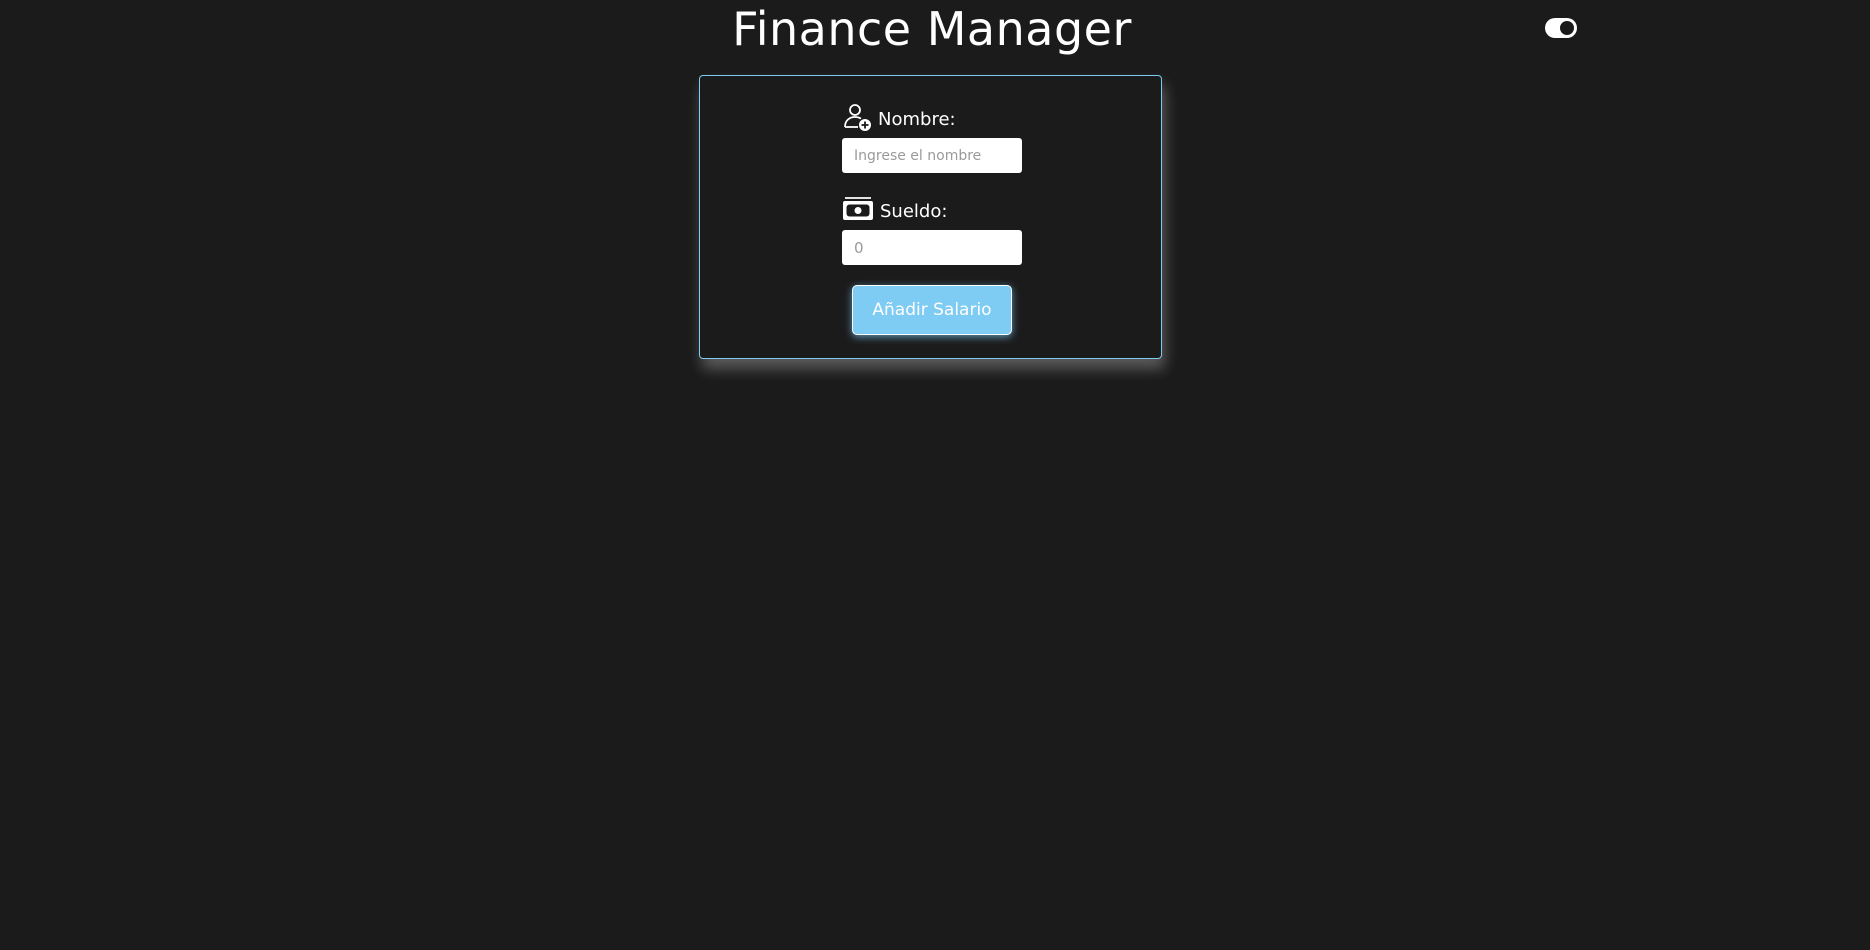  I want to click on nombre-label: Nombre:, so click(899, 119).